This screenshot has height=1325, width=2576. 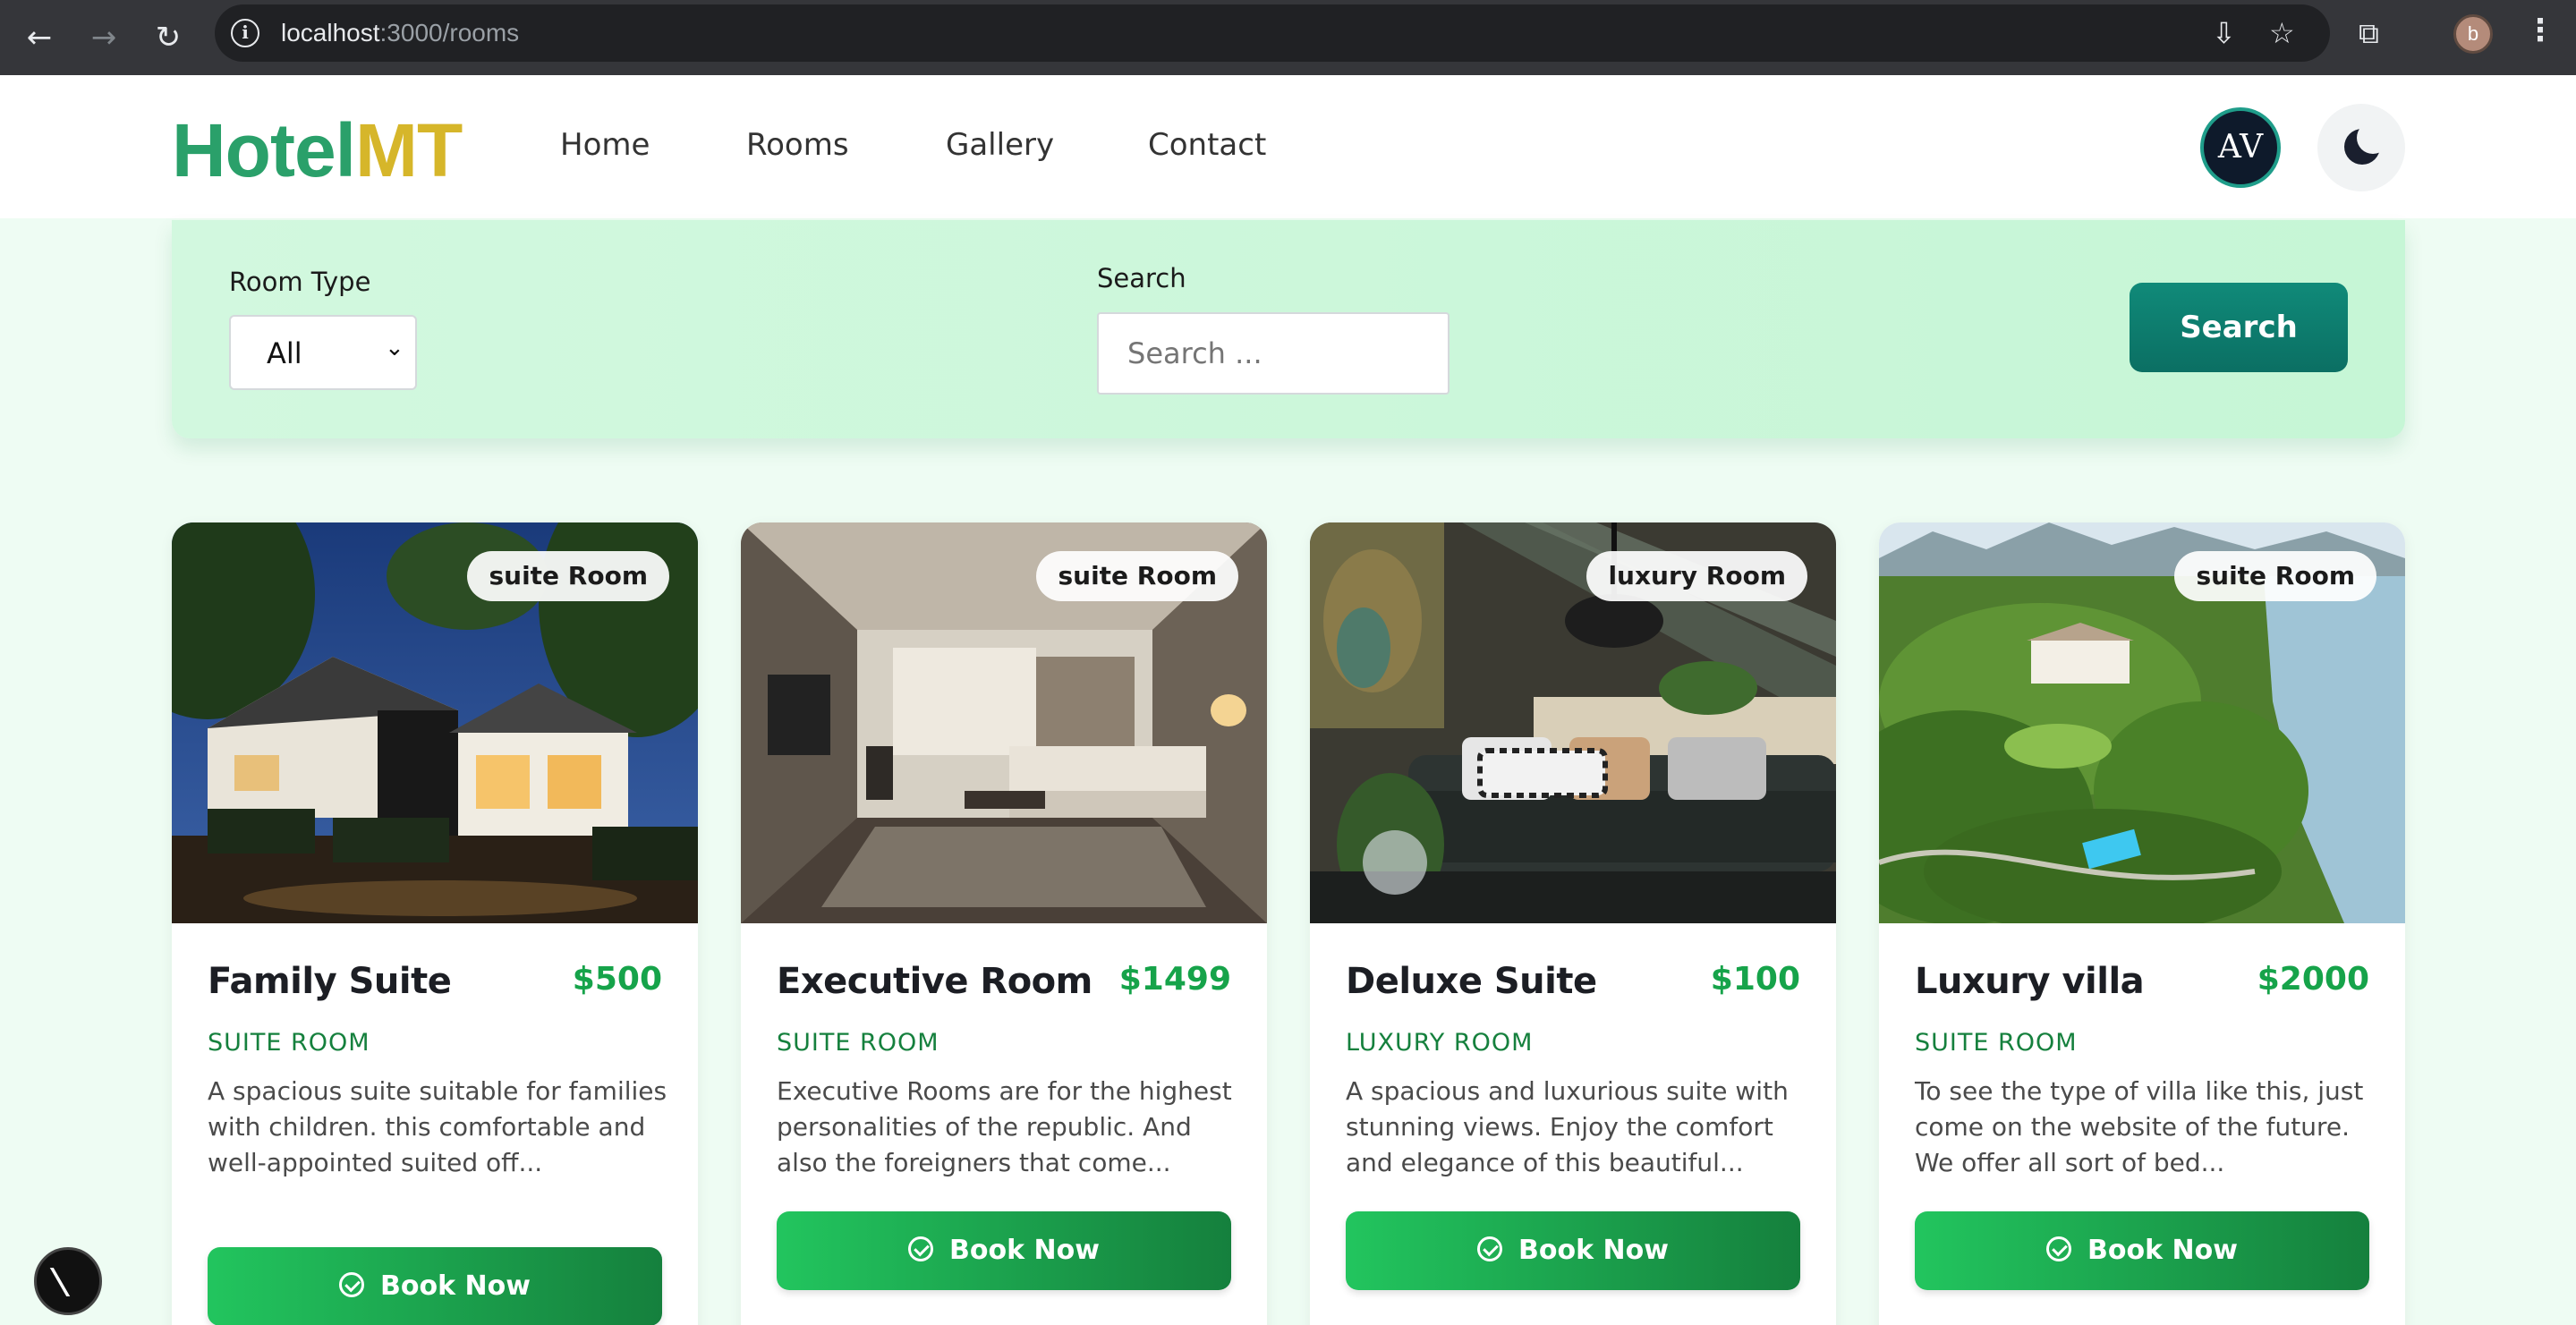 What do you see at coordinates (617, 980) in the screenshot?
I see `room-price: $500` at bounding box center [617, 980].